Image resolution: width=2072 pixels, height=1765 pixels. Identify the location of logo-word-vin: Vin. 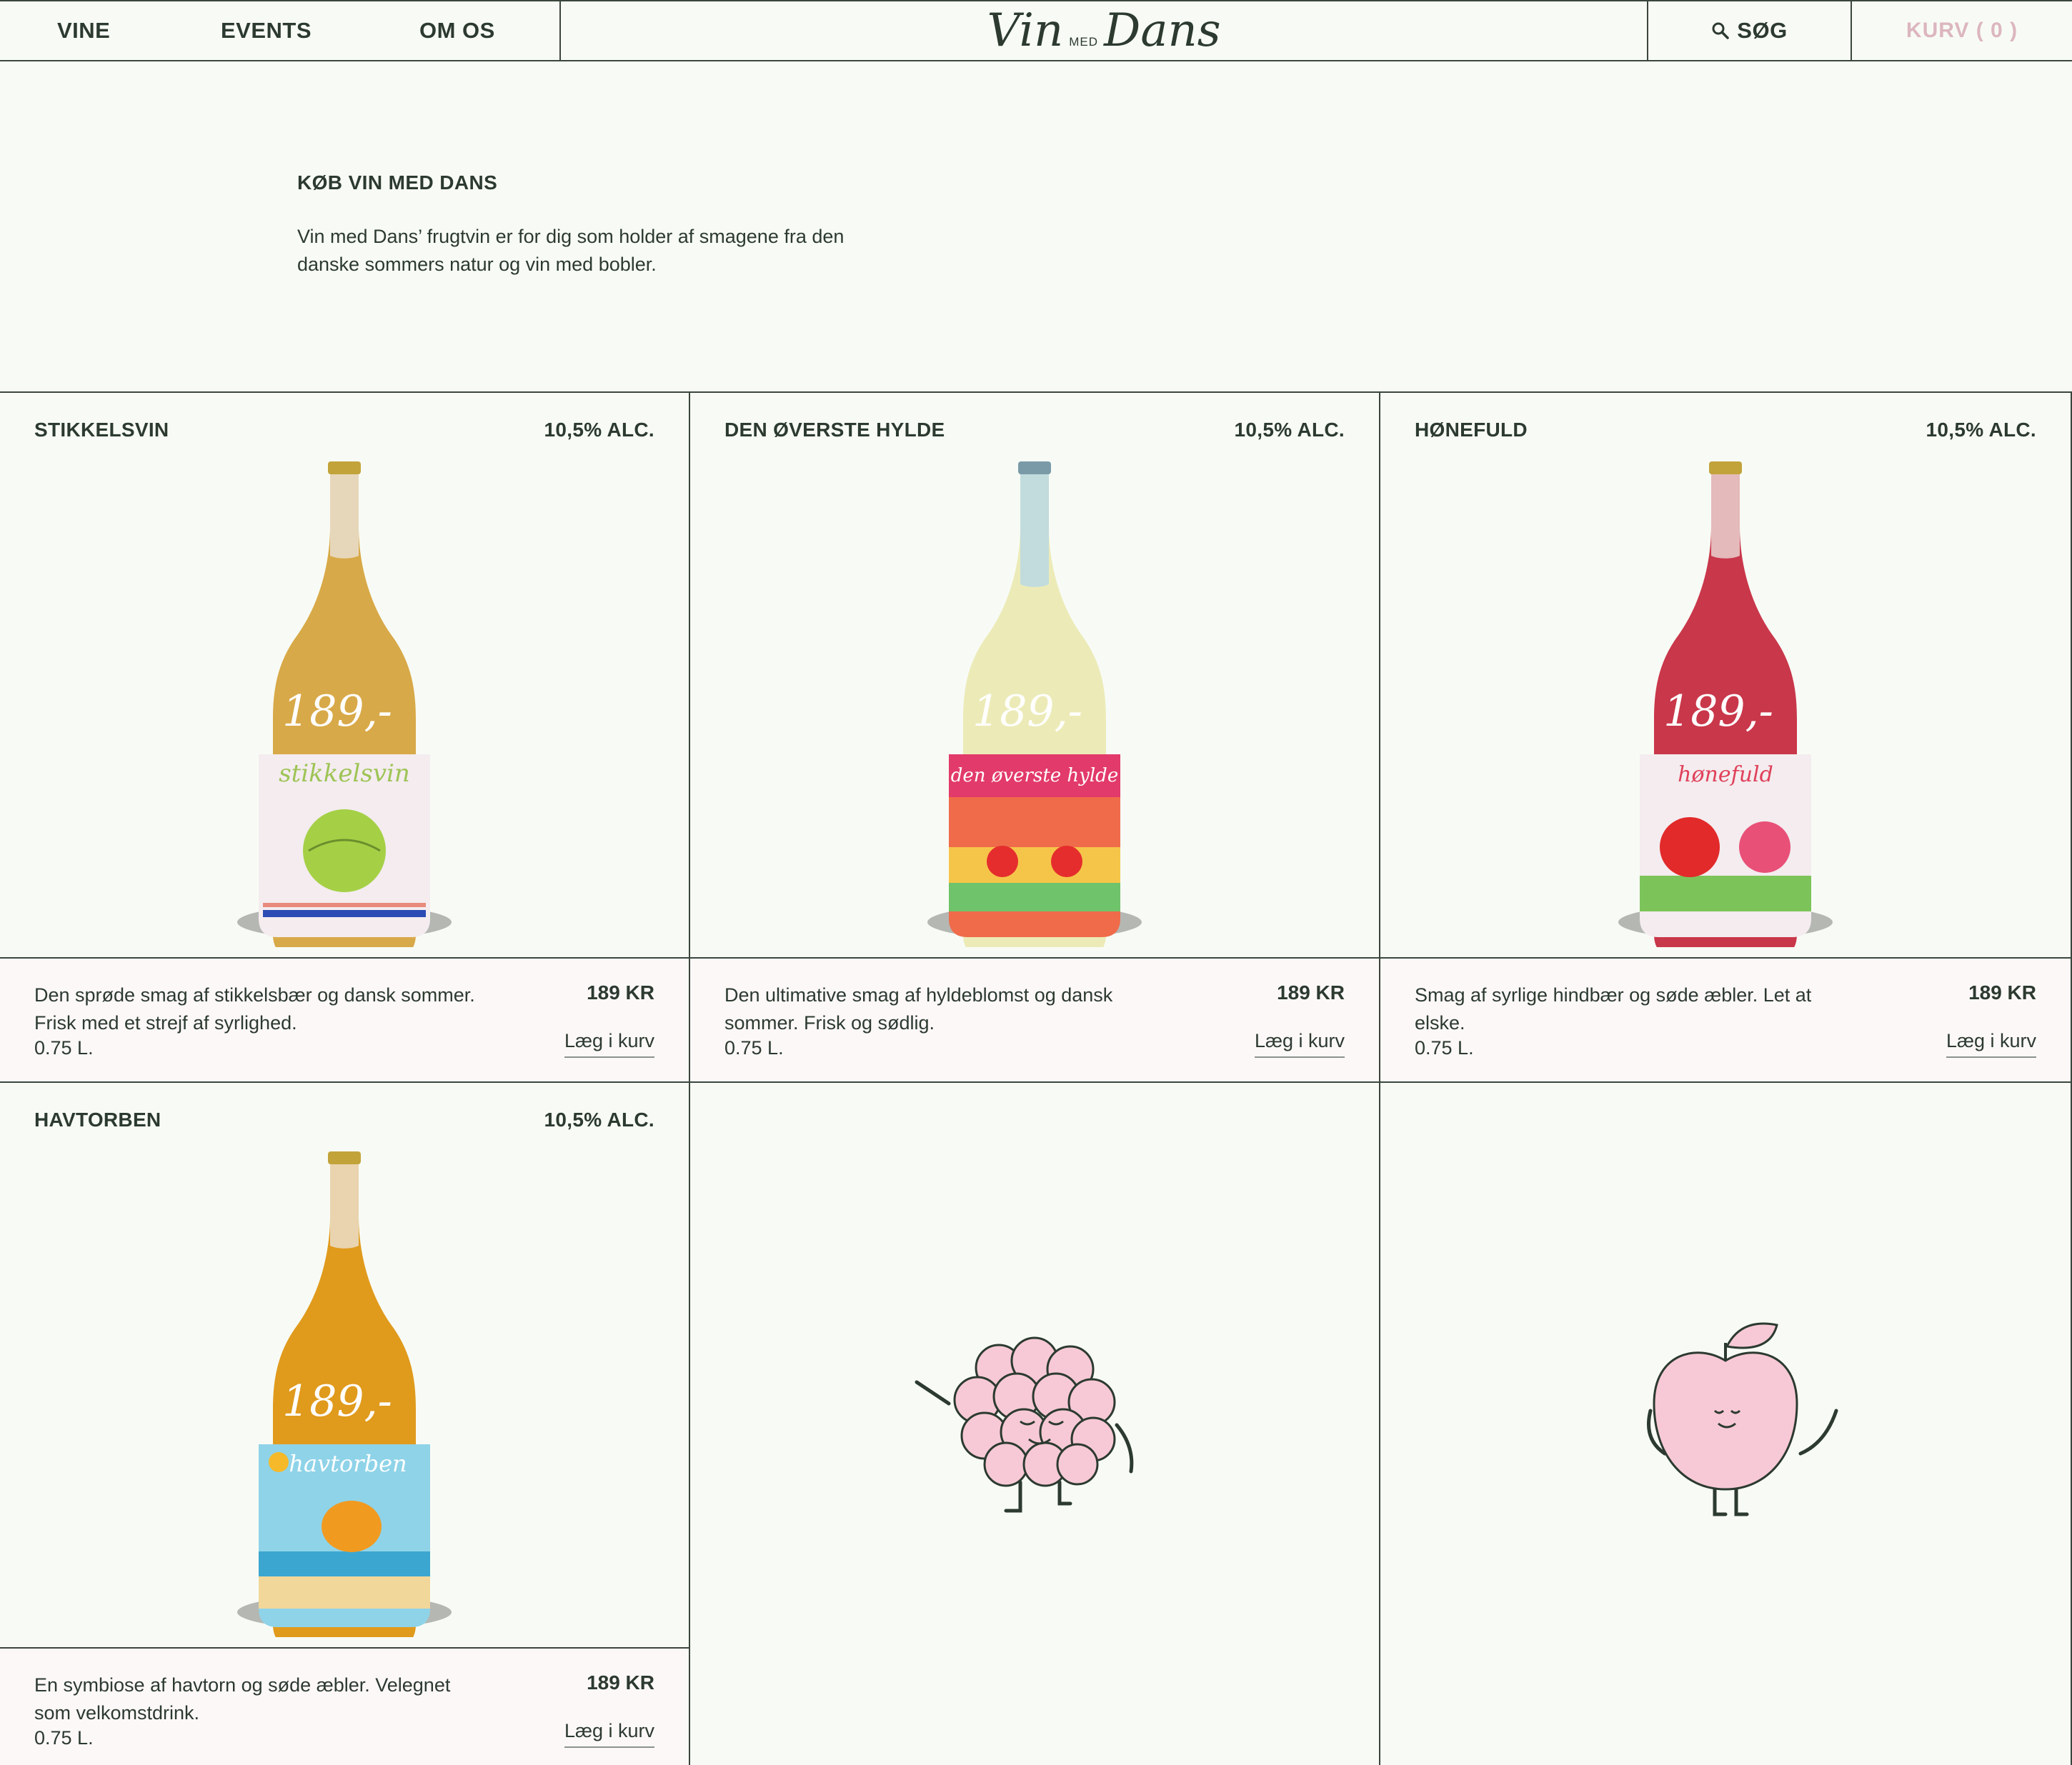
(1025, 30).